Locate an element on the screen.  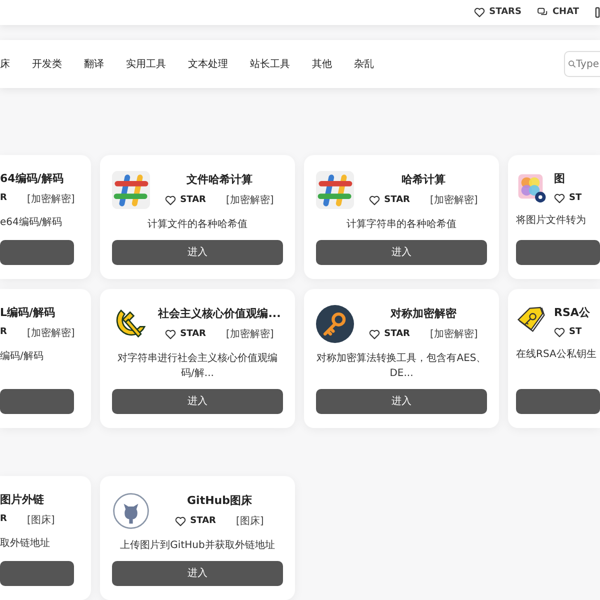
tool-title: GitHub图床 is located at coordinates (219, 501).